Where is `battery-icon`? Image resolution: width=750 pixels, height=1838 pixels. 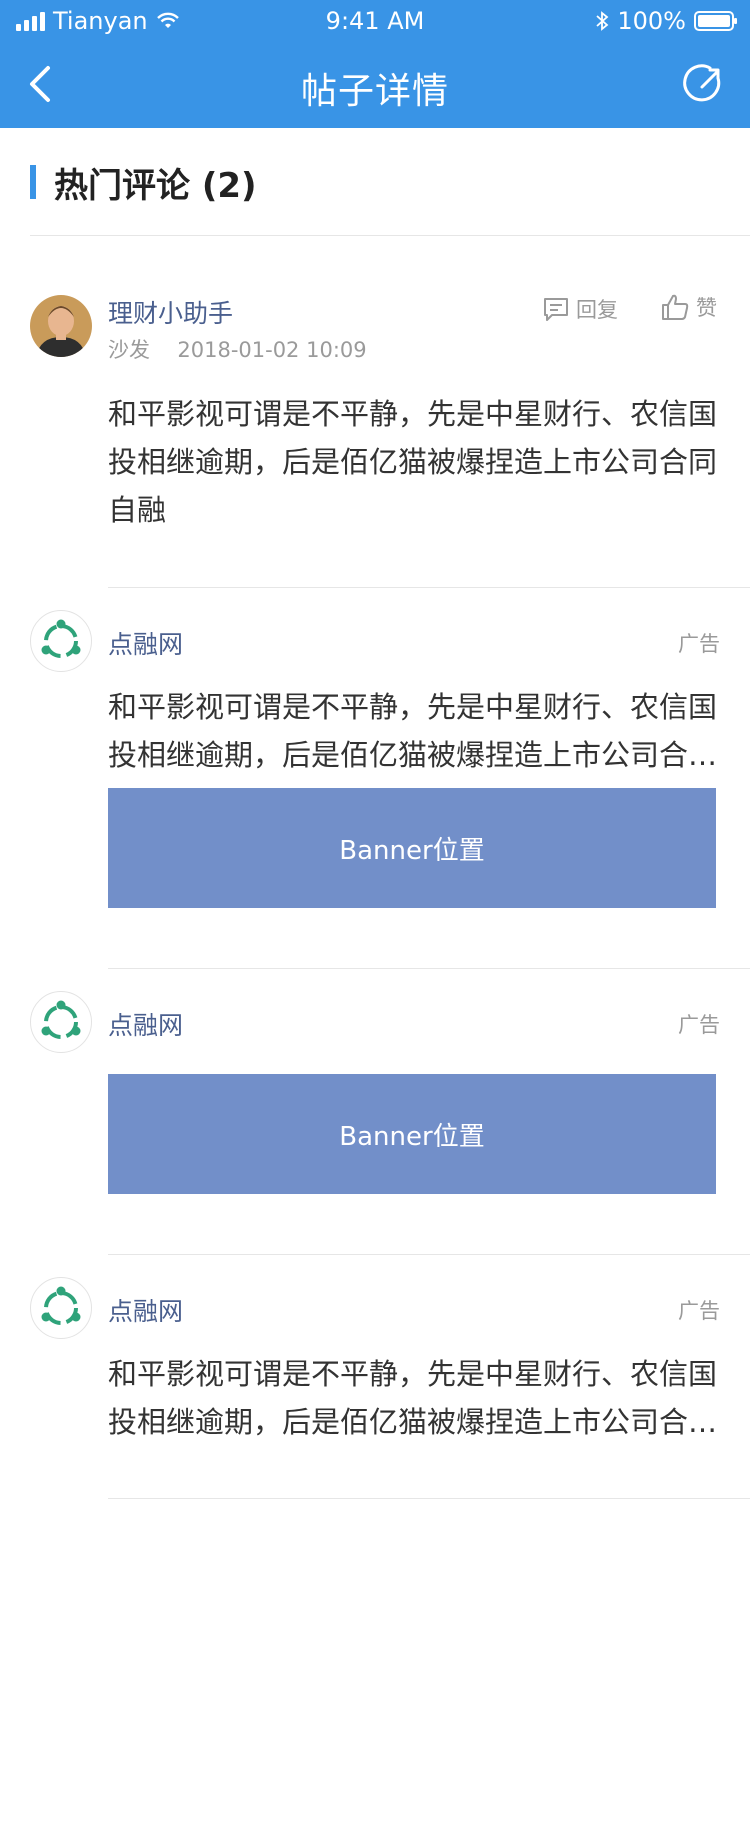
battery-icon is located at coordinates (715, 21).